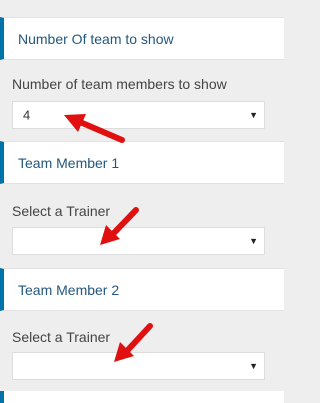  What do you see at coordinates (142, 289) in the screenshot?
I see `section-header-team-member-2: Team Member 2` at bounding box center [142, 289].